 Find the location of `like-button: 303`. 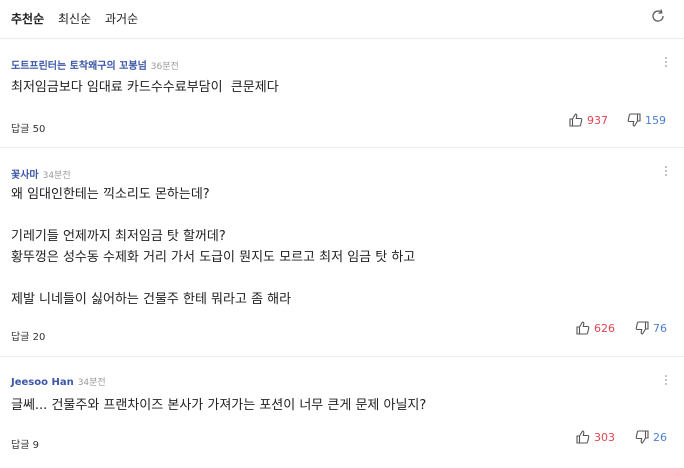

like-button: 303 is located at coordinates (595, 437).